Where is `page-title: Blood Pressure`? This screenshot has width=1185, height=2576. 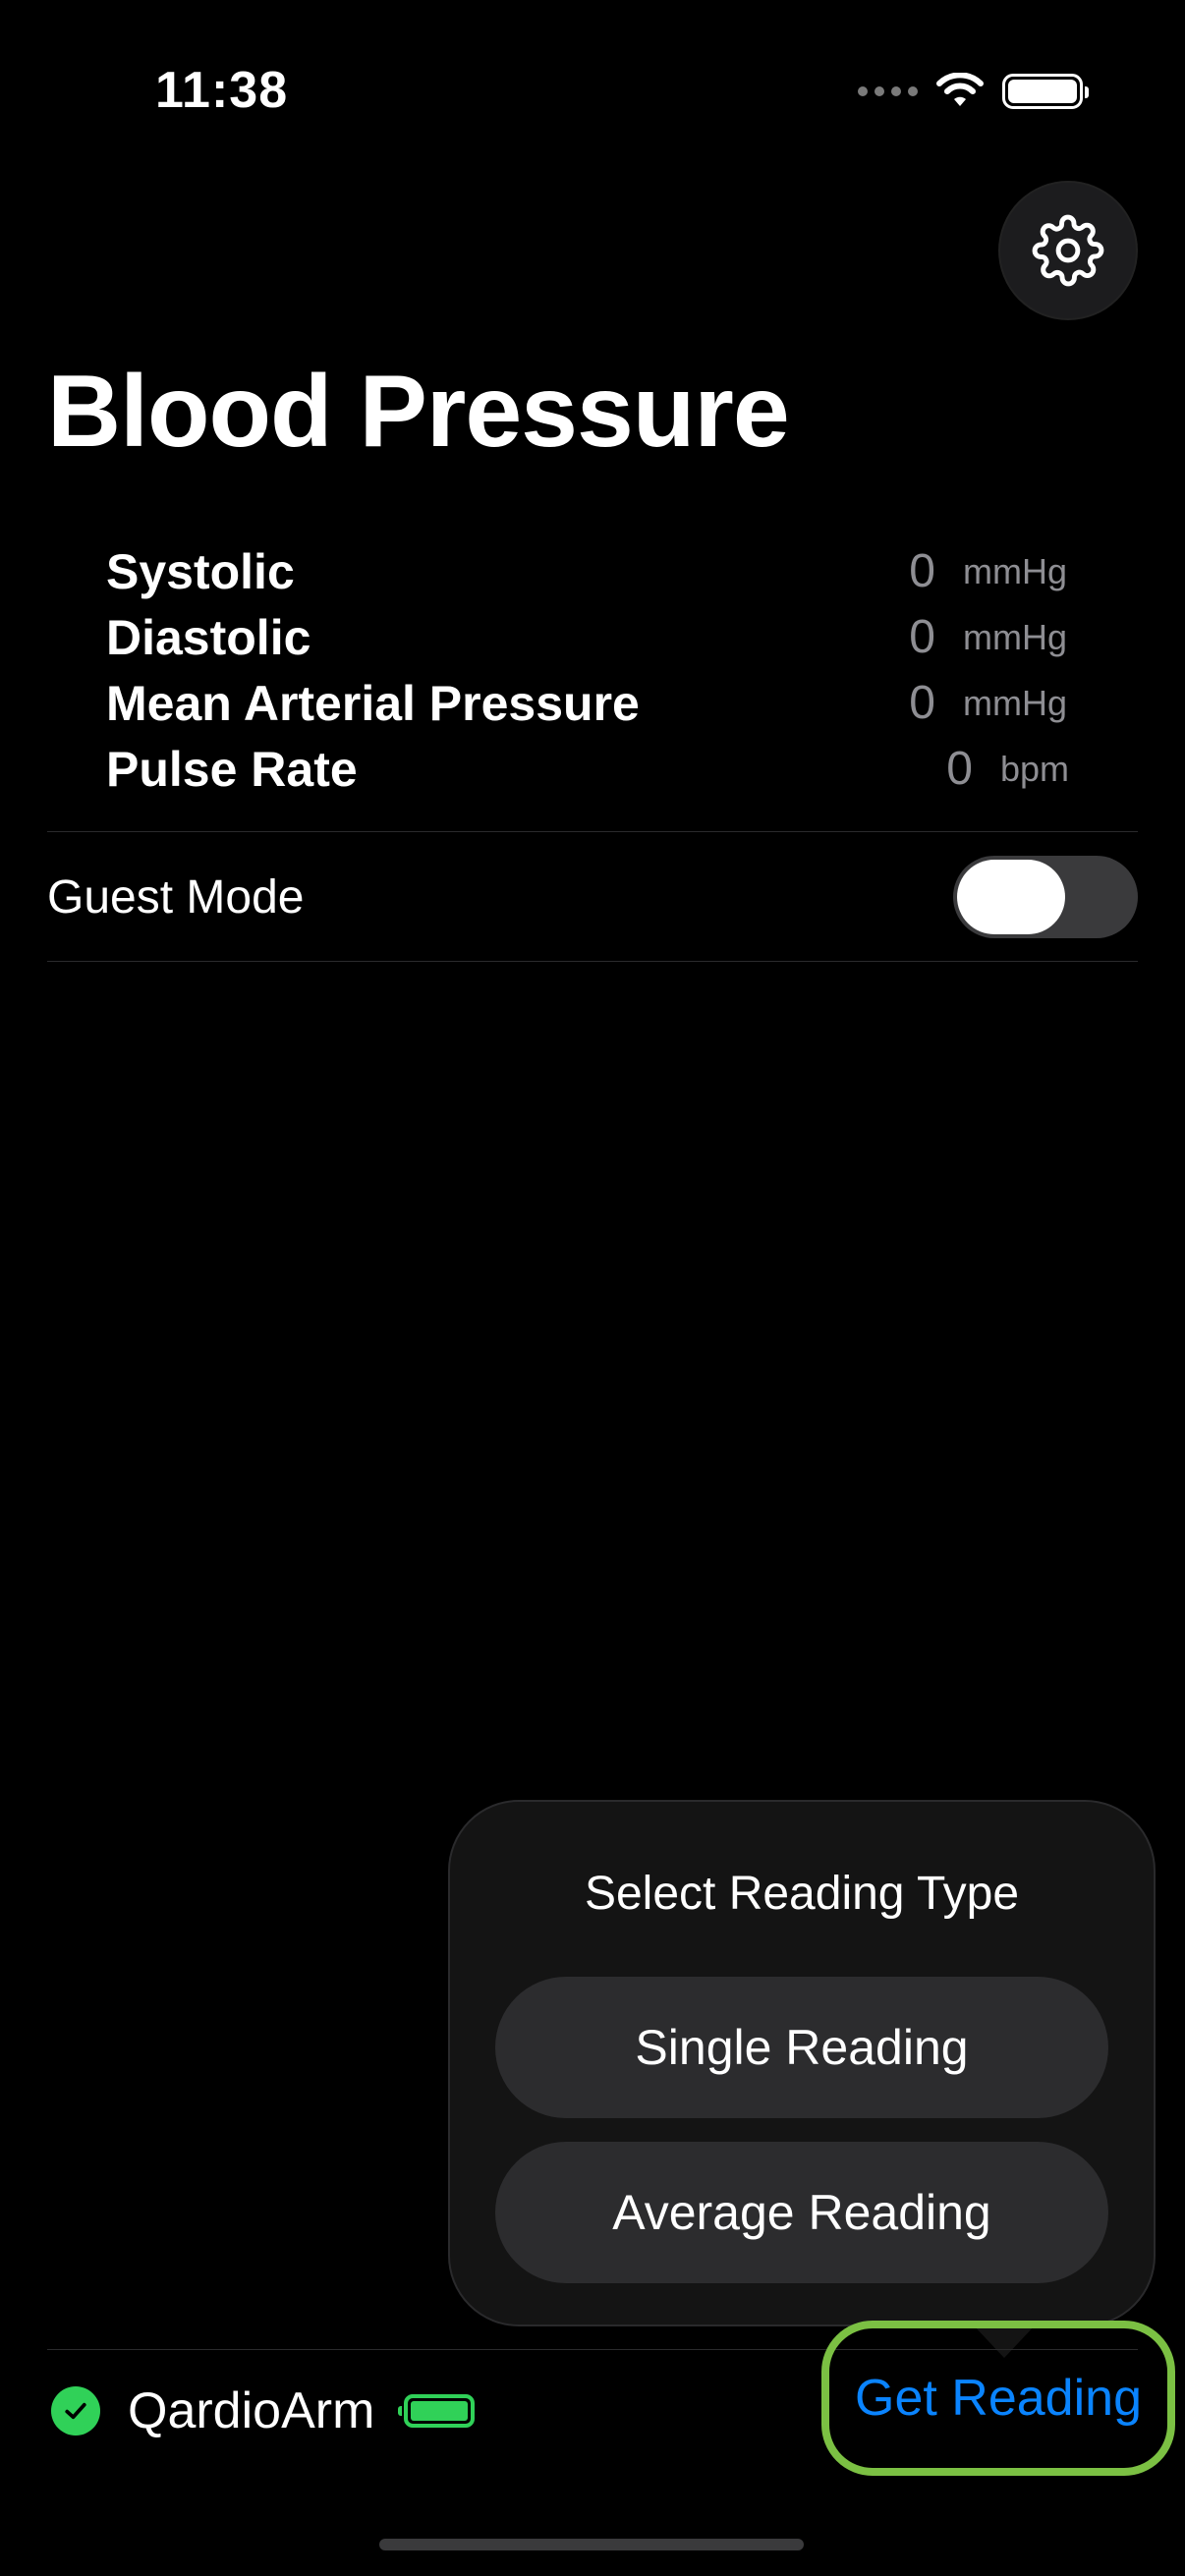
page-title: Blood Pressure is located at coordinates (418, 412).